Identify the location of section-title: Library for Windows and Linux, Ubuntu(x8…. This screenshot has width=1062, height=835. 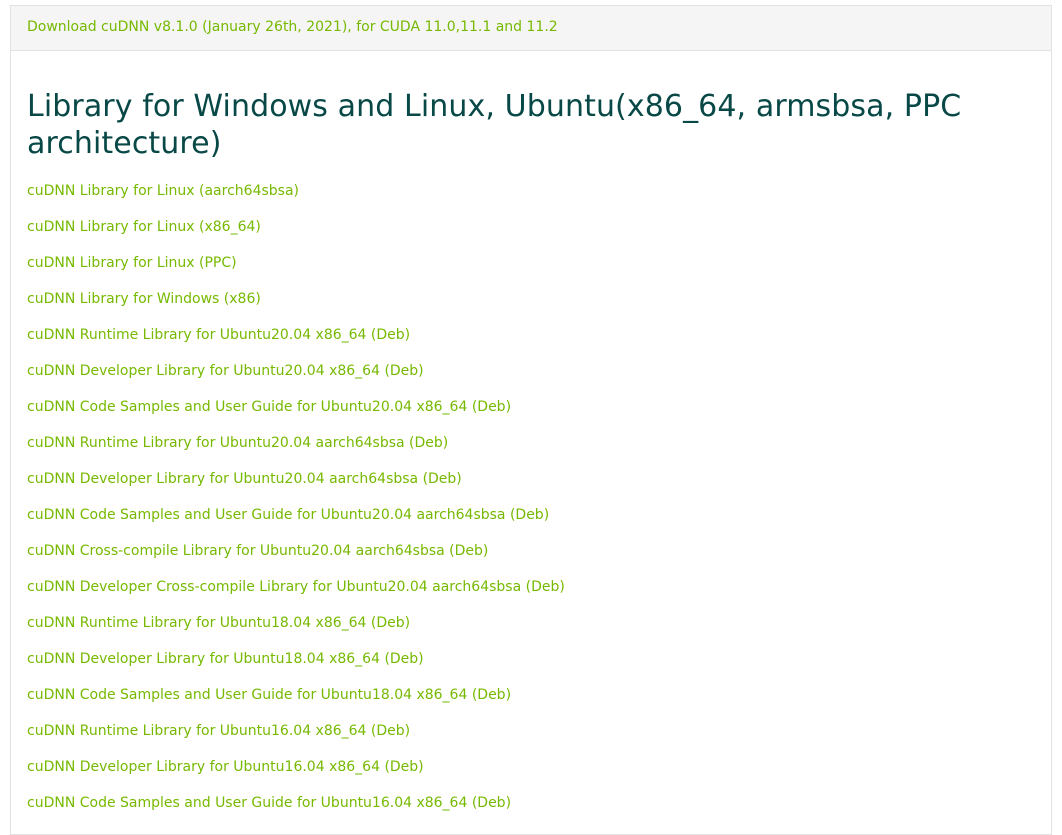
(494, 125).